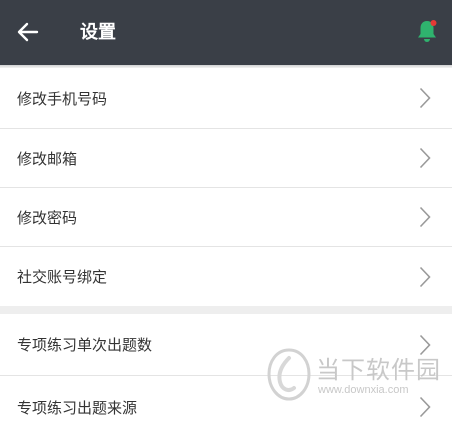  I want to click on setting-label: 修改密码, so click(47, 217).